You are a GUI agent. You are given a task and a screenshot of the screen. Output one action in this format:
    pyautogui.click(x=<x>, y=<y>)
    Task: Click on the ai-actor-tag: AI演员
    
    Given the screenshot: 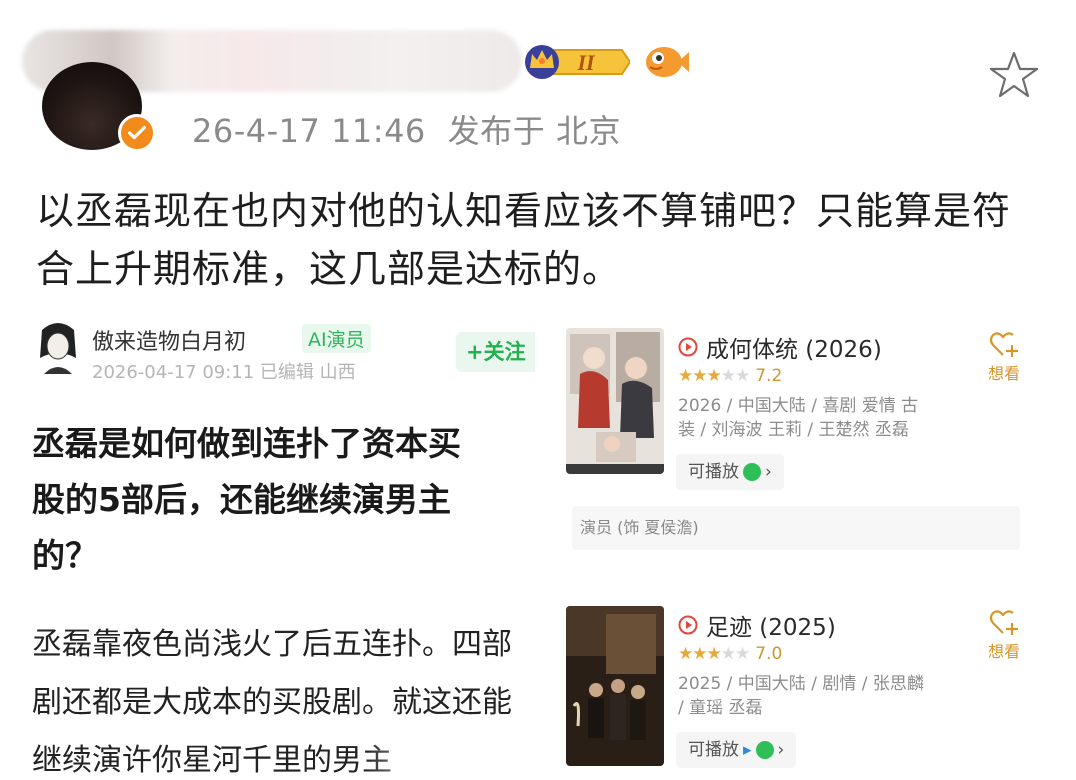 What is the action you would take?
    pyautogui.click(x=336, y=338)
    